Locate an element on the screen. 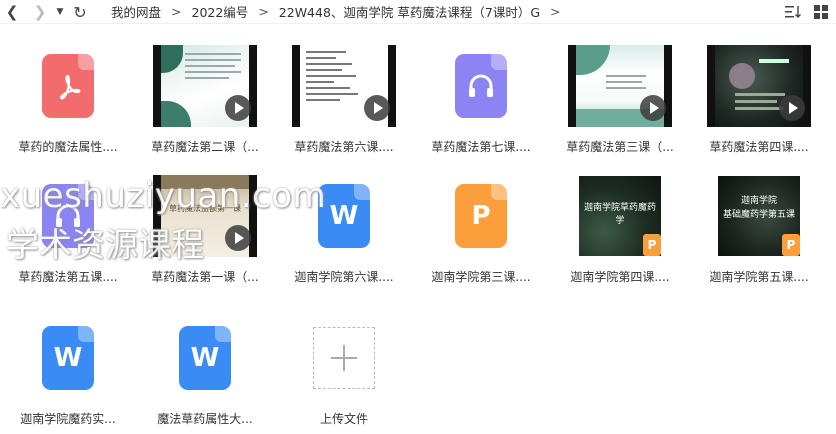  upload-tile is located at coordinates (344, 358).